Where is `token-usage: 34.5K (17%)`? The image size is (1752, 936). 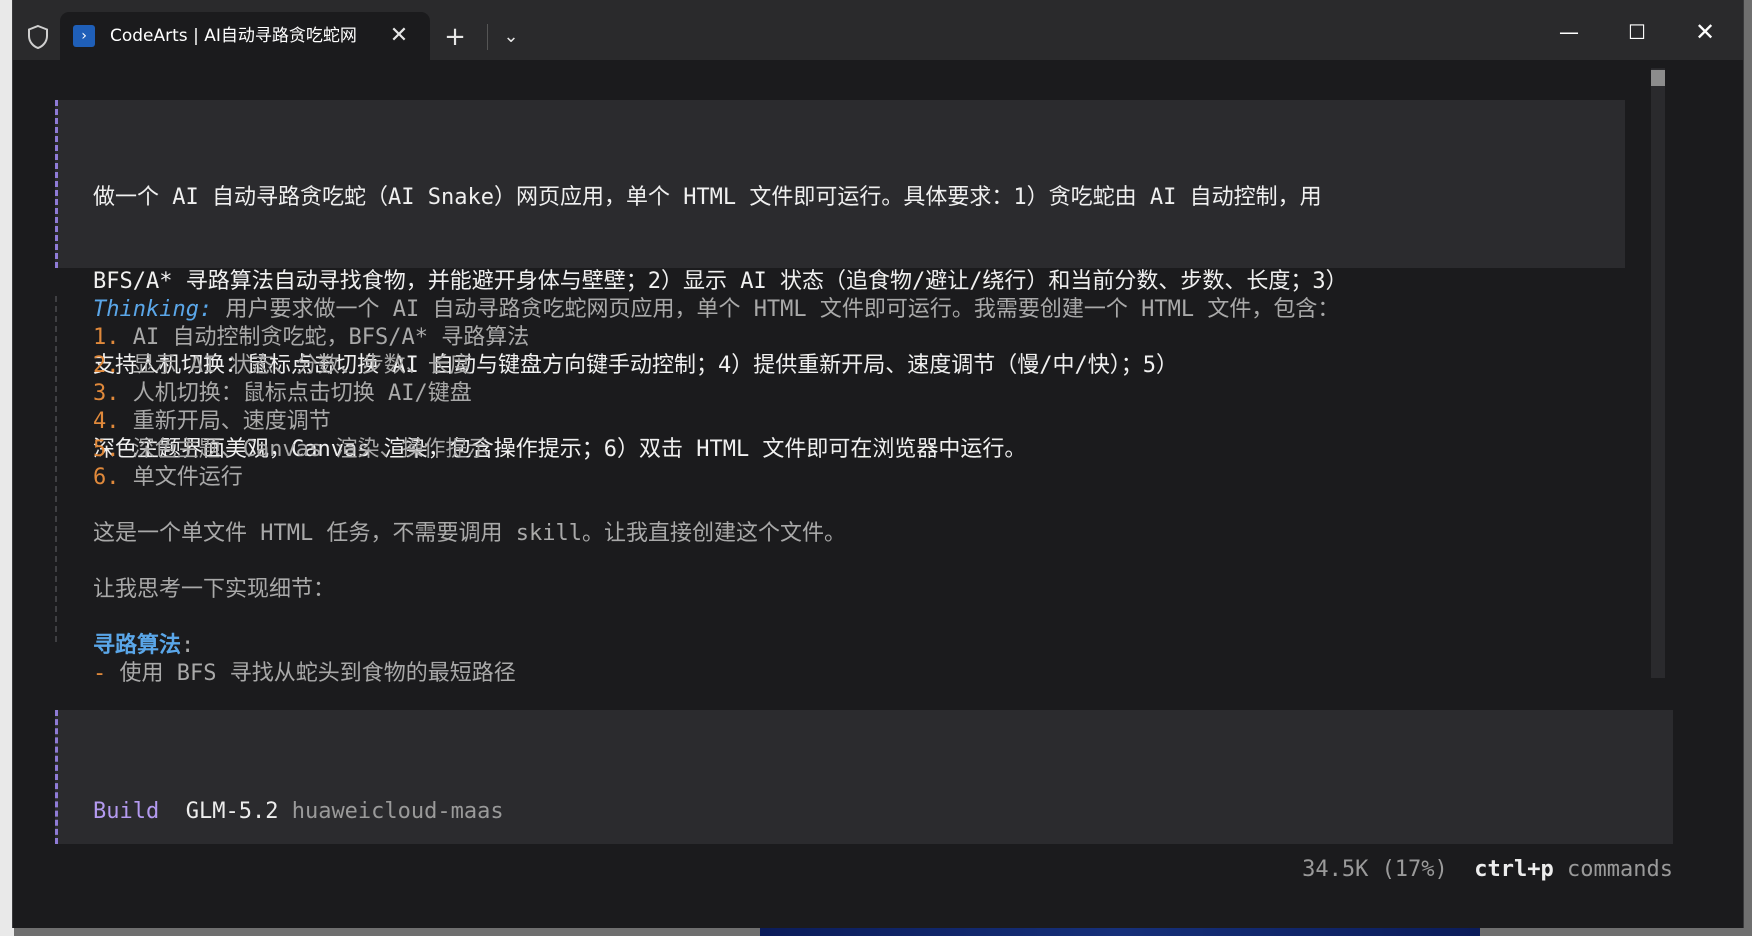
token-usage: 34.5K (17%) is located at coordinates (1375, 869).